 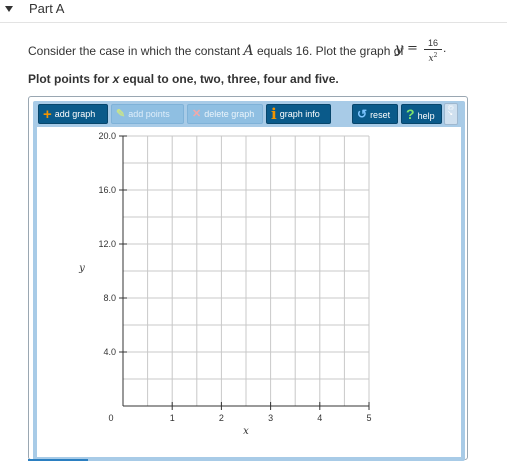 I want to click on x-tick-label: 0, so click(x=110, y=418).